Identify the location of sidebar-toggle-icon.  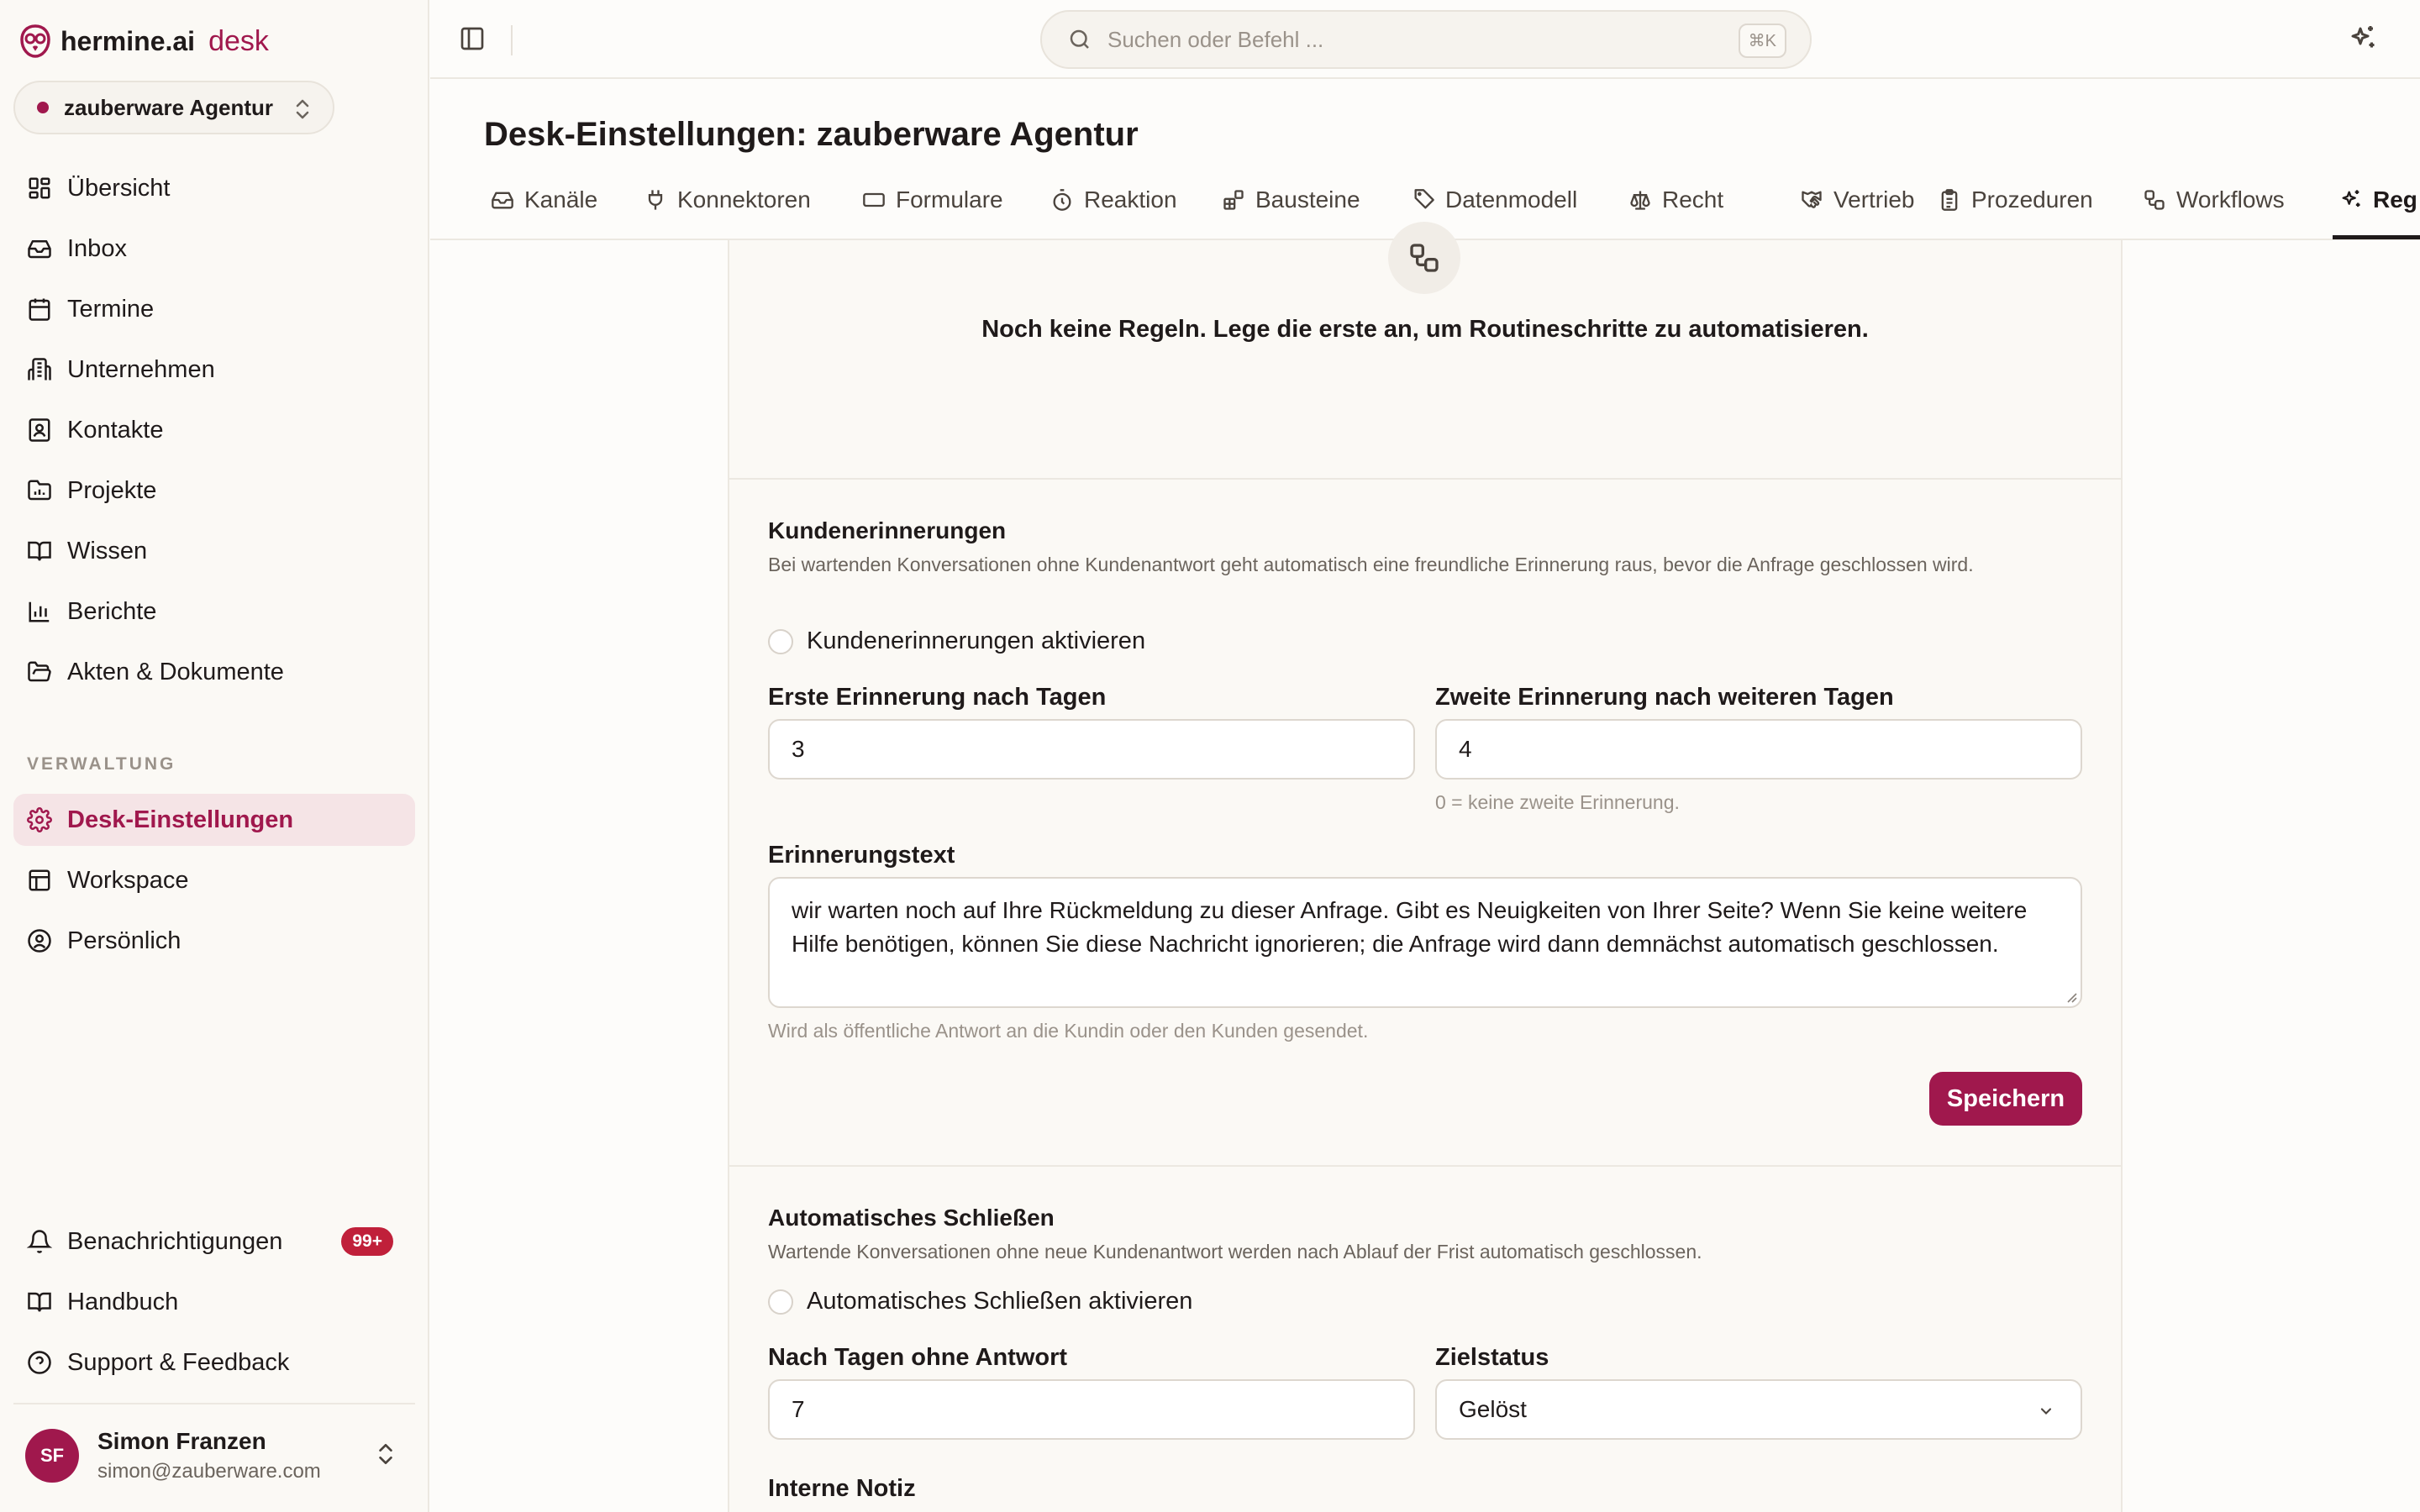
(472, 38).